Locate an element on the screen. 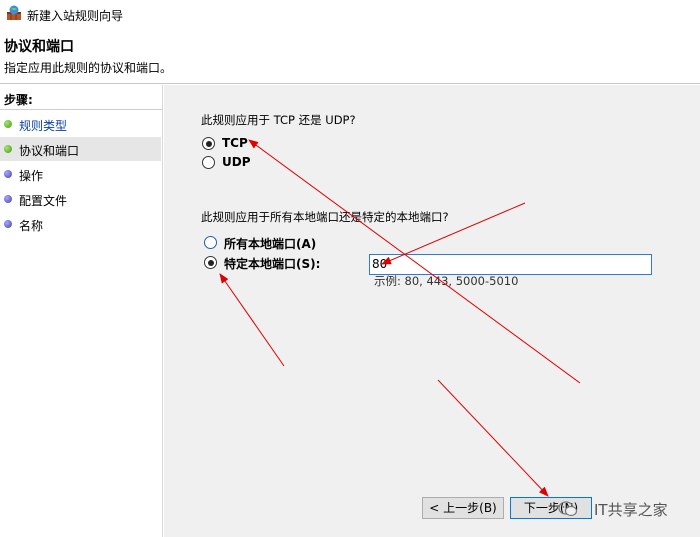  step-label: 规则类型 is located at coordinates (43, 126).